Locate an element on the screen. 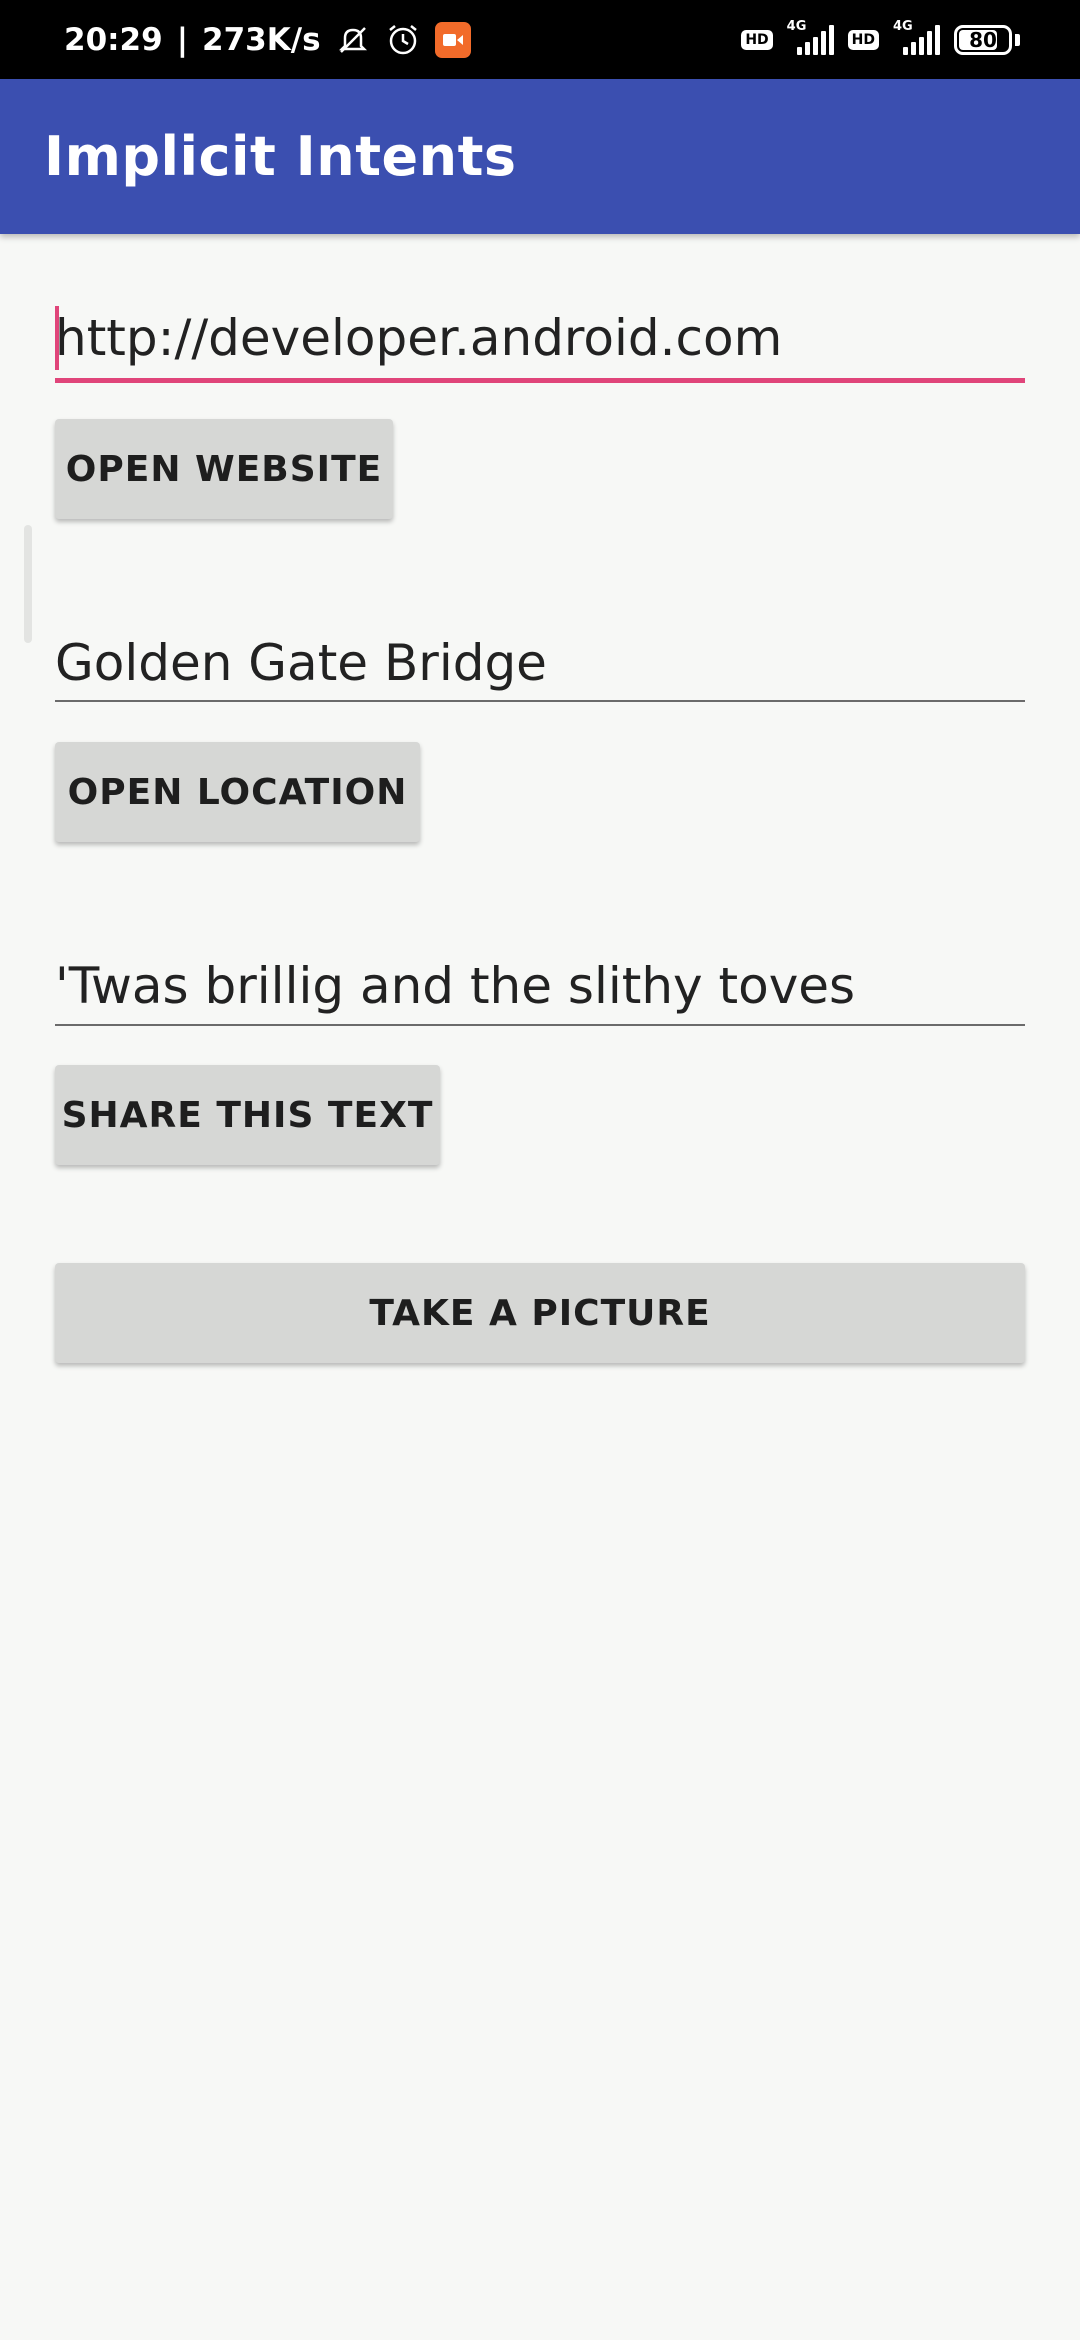 The width and height of the screenshot is (1080, 2340). network-type-sim2: 4G is located at coordinates (903, 26).